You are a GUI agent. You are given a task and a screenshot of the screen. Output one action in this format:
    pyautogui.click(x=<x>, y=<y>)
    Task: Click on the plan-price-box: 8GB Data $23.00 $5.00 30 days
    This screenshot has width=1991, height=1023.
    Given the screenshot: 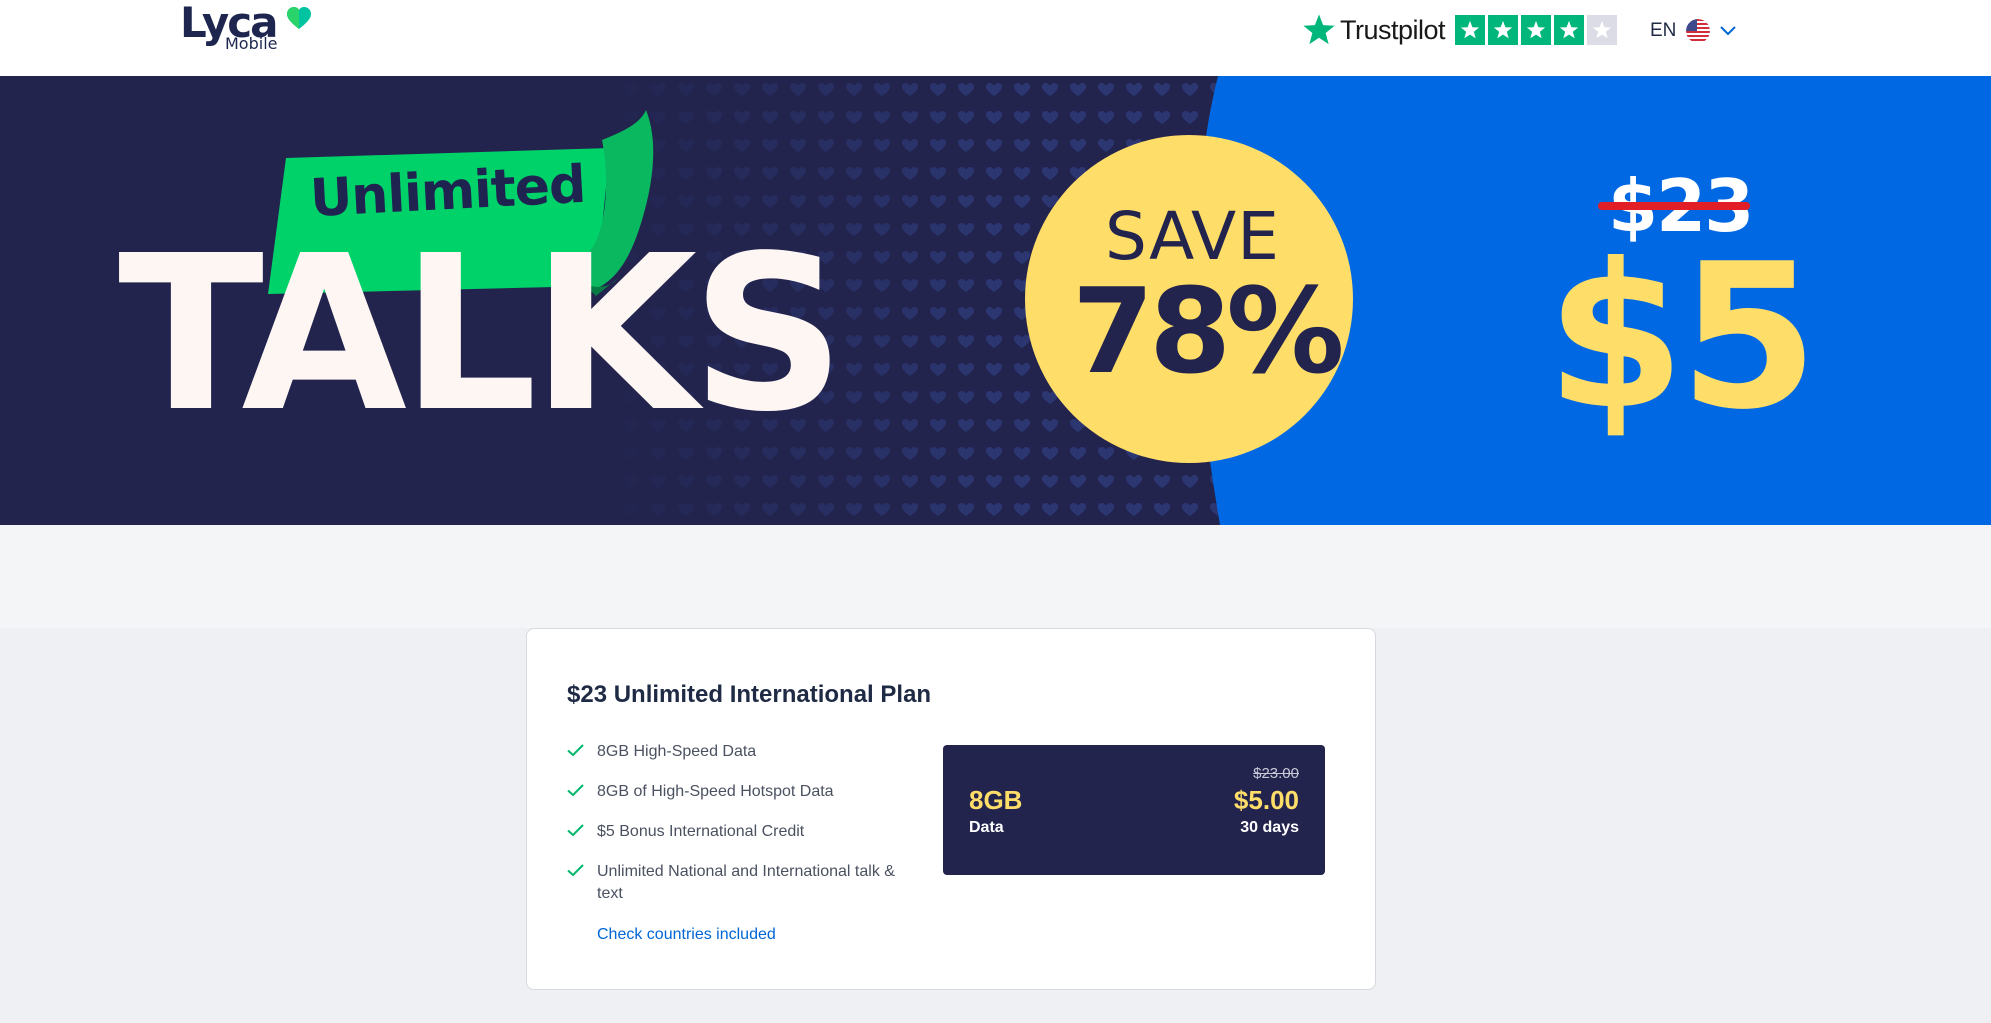 What is the action you would take?
    pyautogui.click(x=1134, y=810)
    